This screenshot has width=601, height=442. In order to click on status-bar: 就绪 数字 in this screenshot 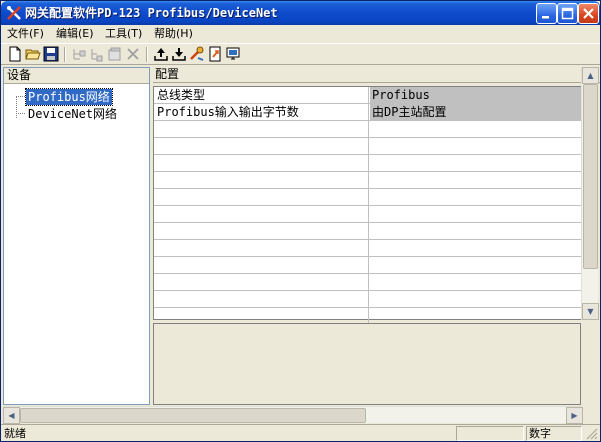, I will do `click(300, 432)`.